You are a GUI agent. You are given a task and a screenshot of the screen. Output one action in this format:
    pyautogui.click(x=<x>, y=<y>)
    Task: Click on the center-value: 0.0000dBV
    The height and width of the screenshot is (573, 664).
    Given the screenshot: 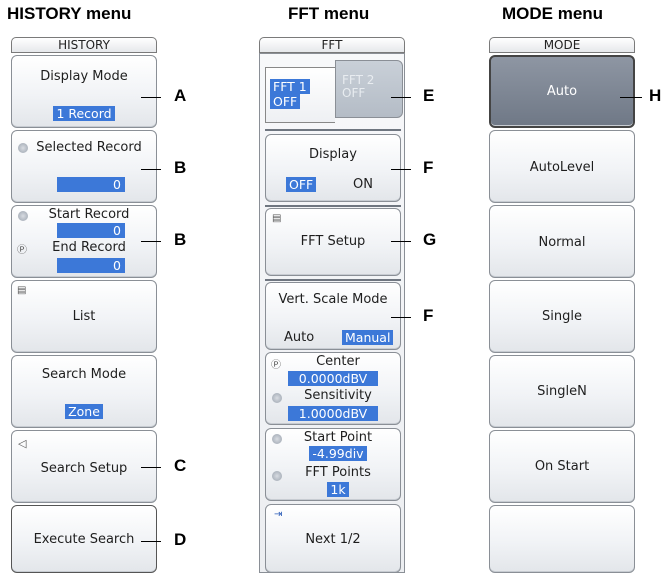 What is the action you would take?
    pyautogui.click(x=333, y=378)
    